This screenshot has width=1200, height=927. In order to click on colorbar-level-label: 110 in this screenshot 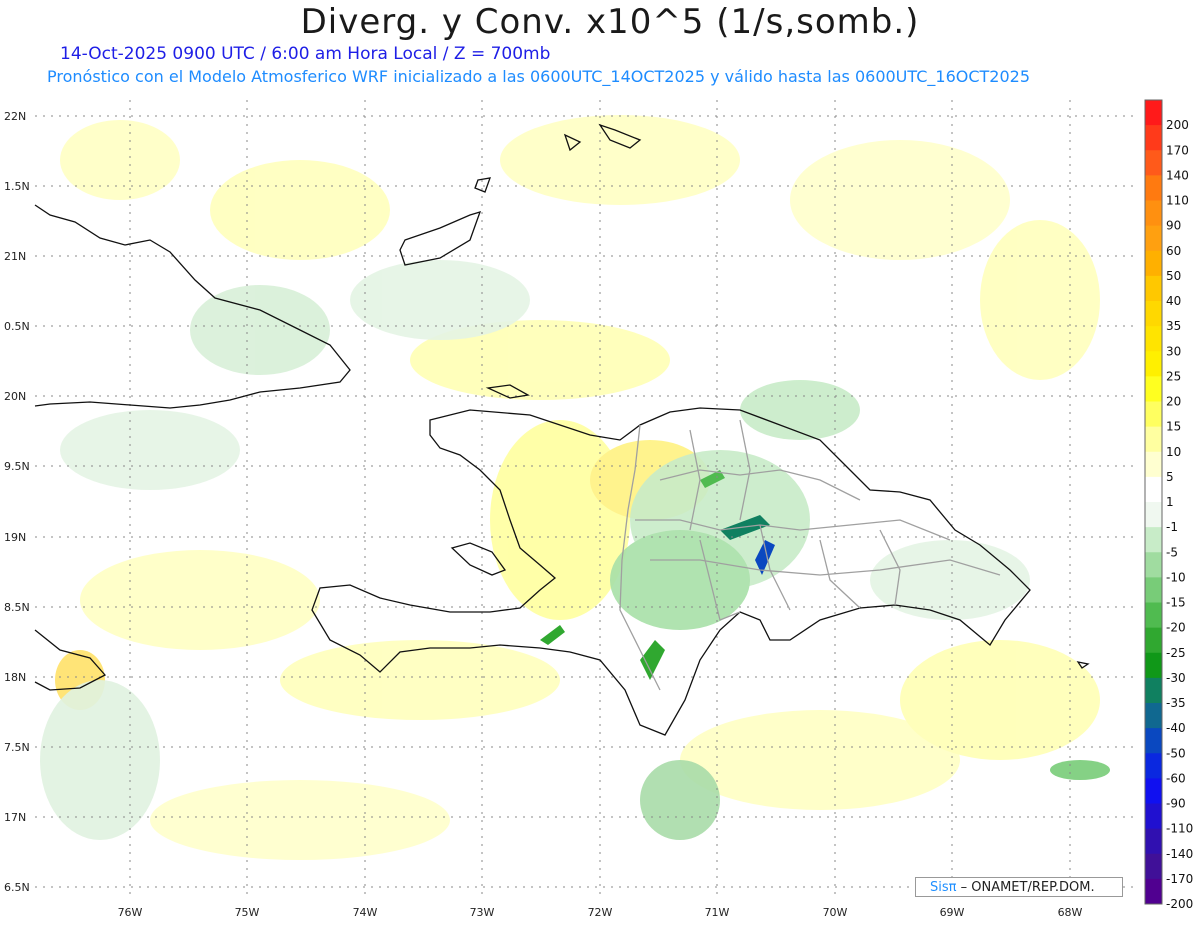, I will do `click(1177, 201)`.